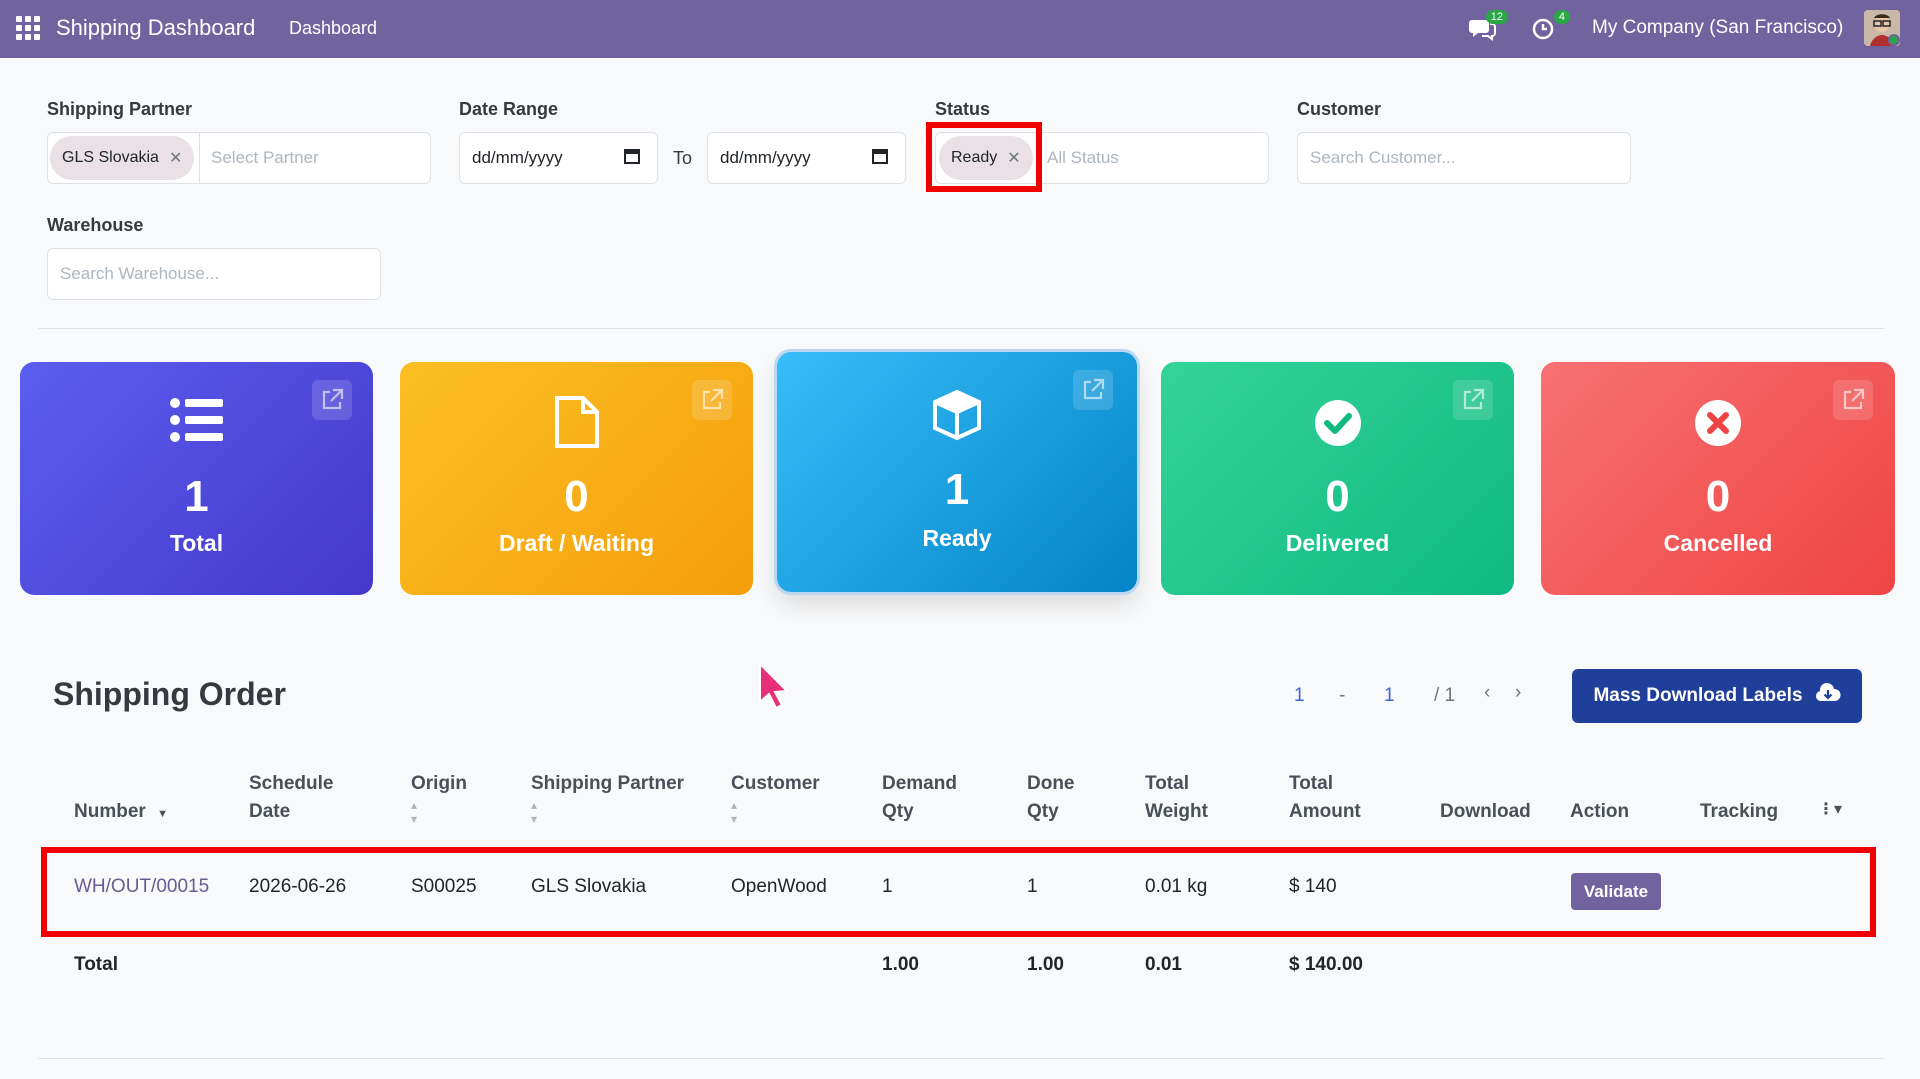  Describe the element at coordinates (957, 417) in the screenshot. I see `box-icon` at that location.